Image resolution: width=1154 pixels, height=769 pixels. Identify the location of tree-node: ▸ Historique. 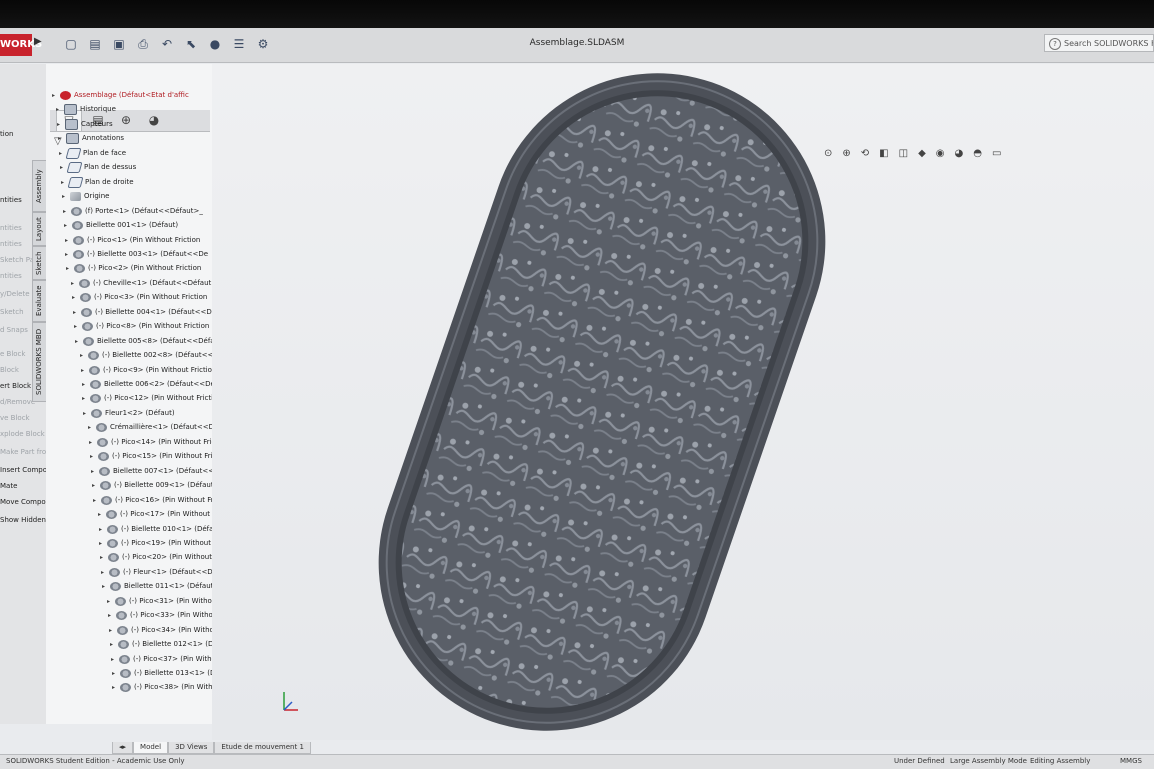
(86, 109).